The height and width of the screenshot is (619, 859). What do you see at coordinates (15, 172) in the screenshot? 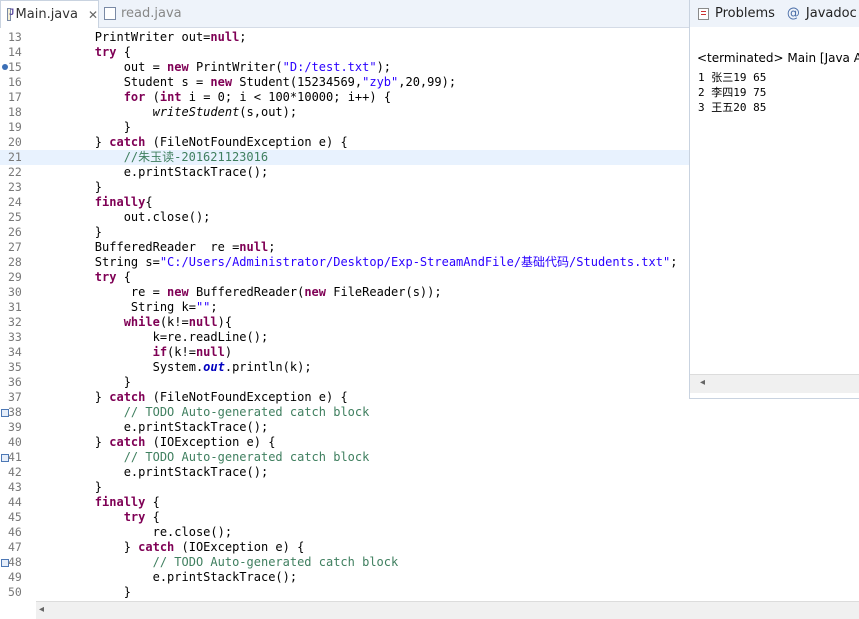
I see `line-number: 22` at bounding box center [15, 172].